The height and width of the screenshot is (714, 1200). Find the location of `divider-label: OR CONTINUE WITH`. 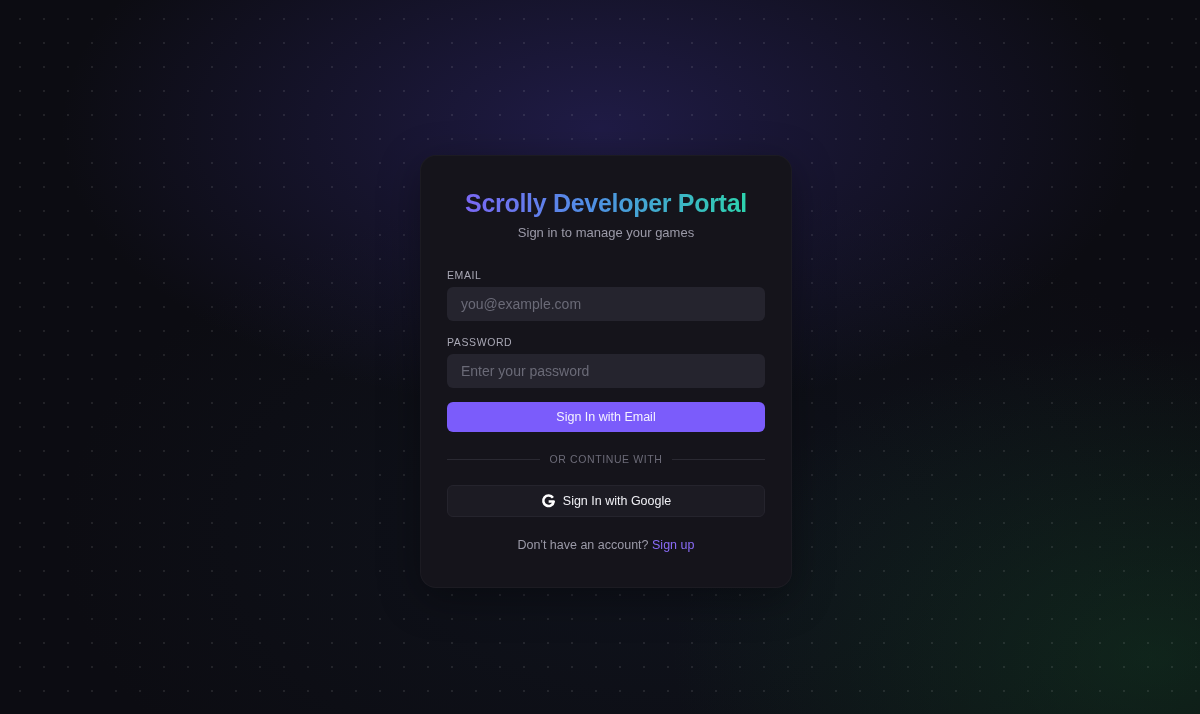

divider-label: OR CONTINUE WITH is located at coordinates (606, 459).